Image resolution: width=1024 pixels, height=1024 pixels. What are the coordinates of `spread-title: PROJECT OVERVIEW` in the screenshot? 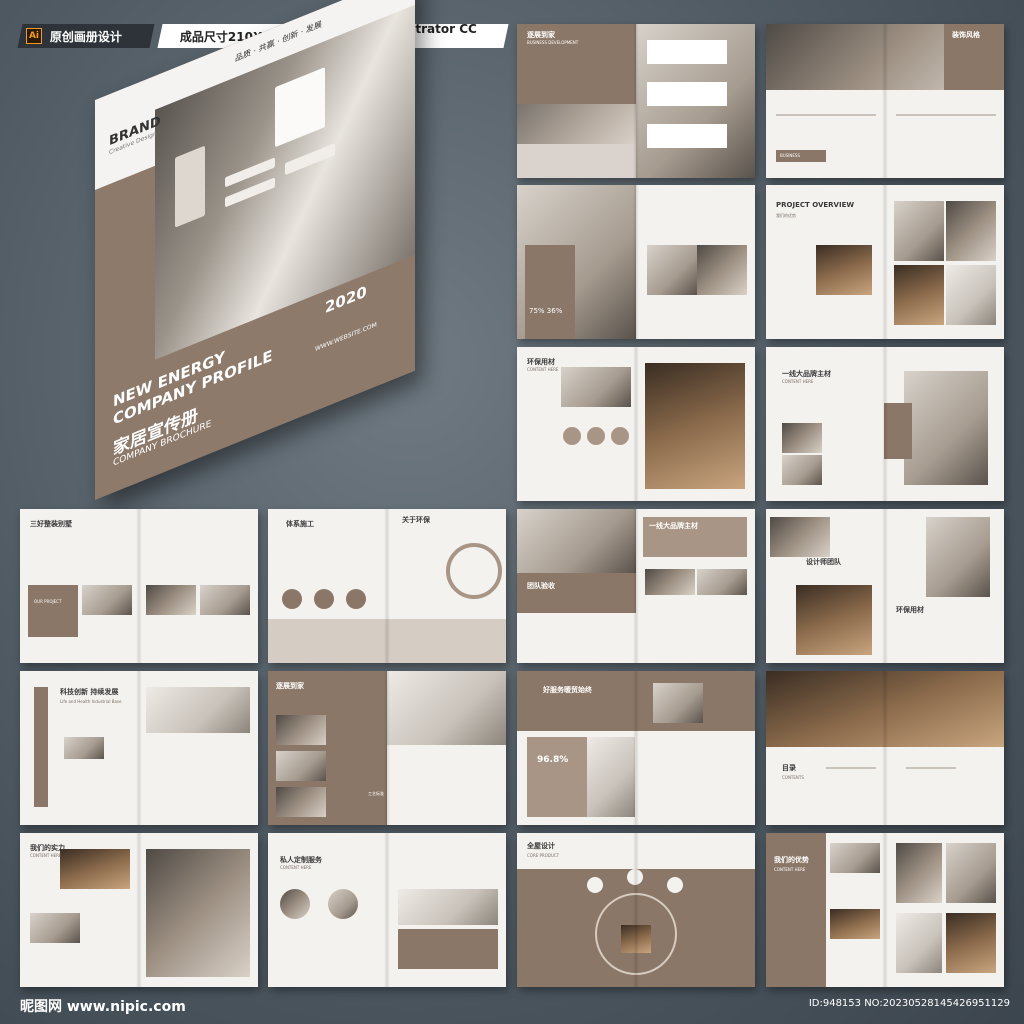 It's located at (815, 205).